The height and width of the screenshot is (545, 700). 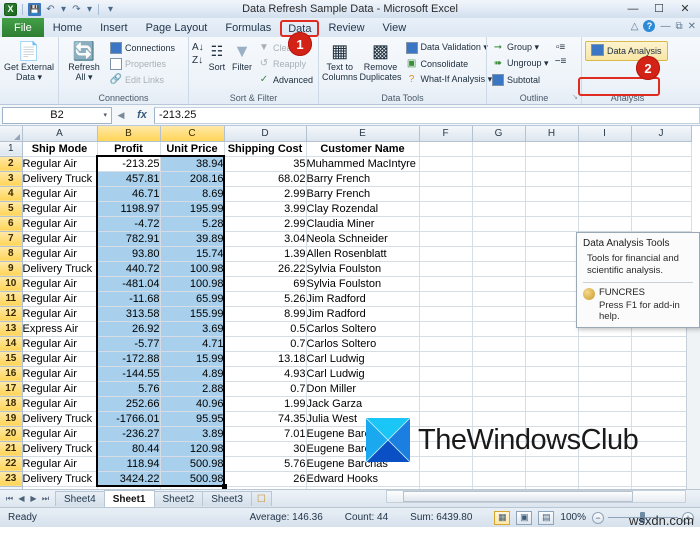 What do you see at coordinates (129, 389) in the screenshot?
I see `cell-B17: 5.76` at bounding box center [129, 389].